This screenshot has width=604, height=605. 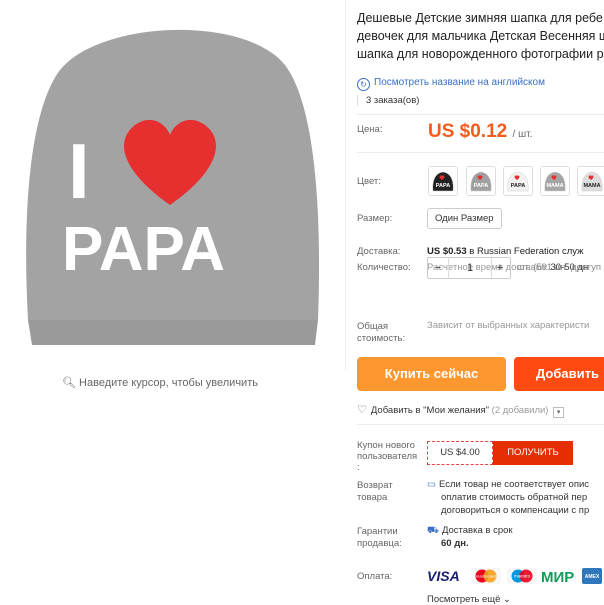 What do you see at coordinates (375, 491) in the screenshot?
I see `returns-label: Возврат товара` at bounding box center [375, 491].